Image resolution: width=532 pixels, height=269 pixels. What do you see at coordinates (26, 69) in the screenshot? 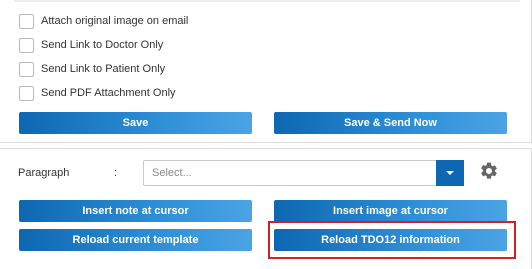
I see `send-link-patient-checkbox` at bounding box center [26, 69].